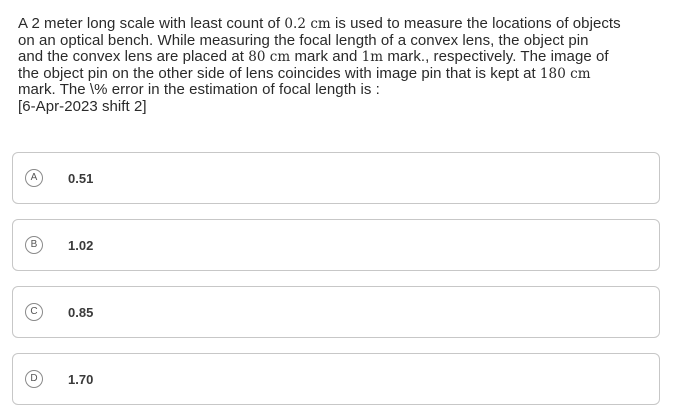  What do you see at coordinates (34, 178) in the screenshot?
I see `option-letter-badge: A` at bounding box center [34, 178].